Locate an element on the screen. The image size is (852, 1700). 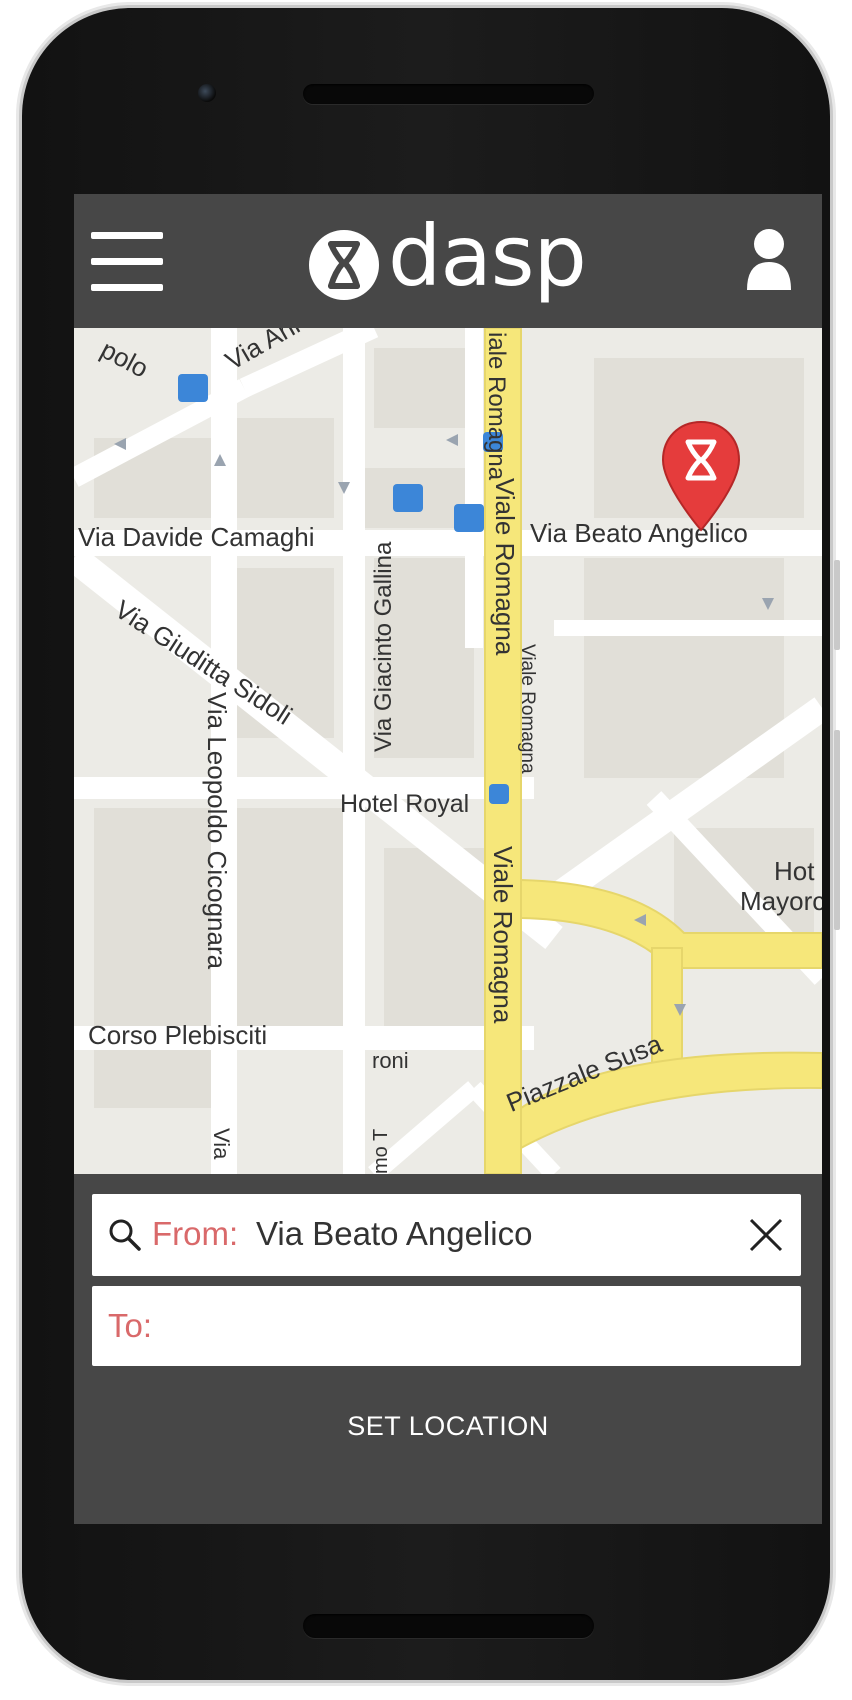
set-location-button: SET LOCATION is located at coordinates (448, 1426).